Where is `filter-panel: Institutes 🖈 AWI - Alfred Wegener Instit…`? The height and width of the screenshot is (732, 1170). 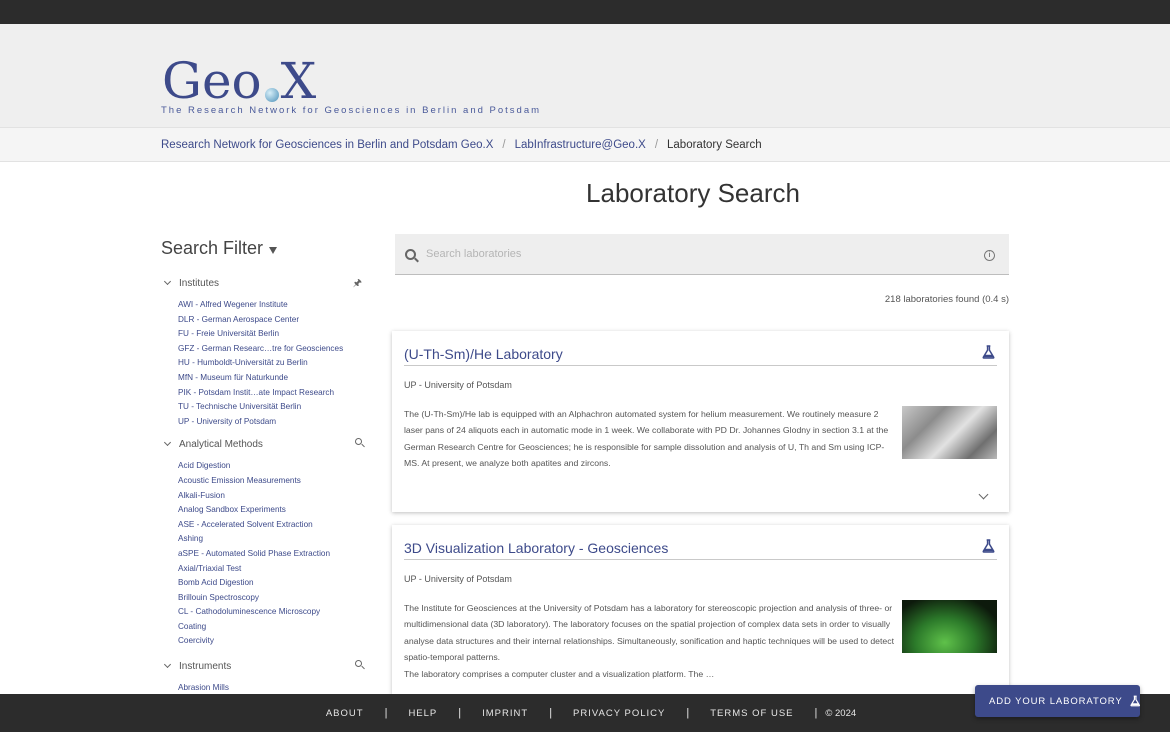 filter-panel: Institutes 🖈 AWI - Alfred Wegener Instit… is located at coordinates (263, 484).